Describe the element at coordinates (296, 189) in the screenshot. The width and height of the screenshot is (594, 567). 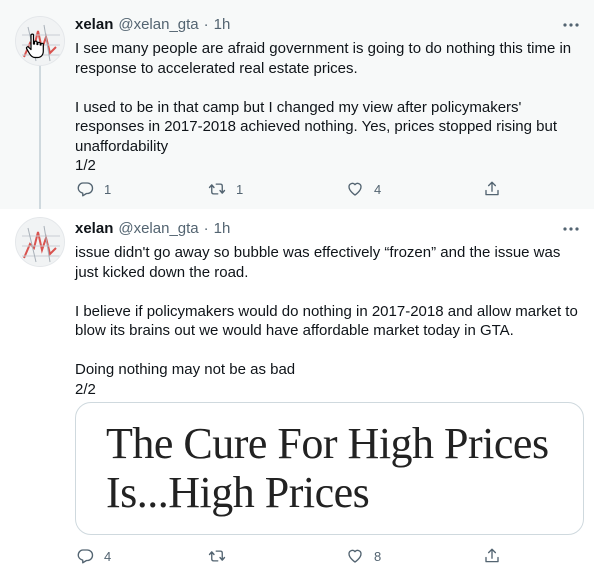
I see `tweet-actions: 1 1 4` at that location.